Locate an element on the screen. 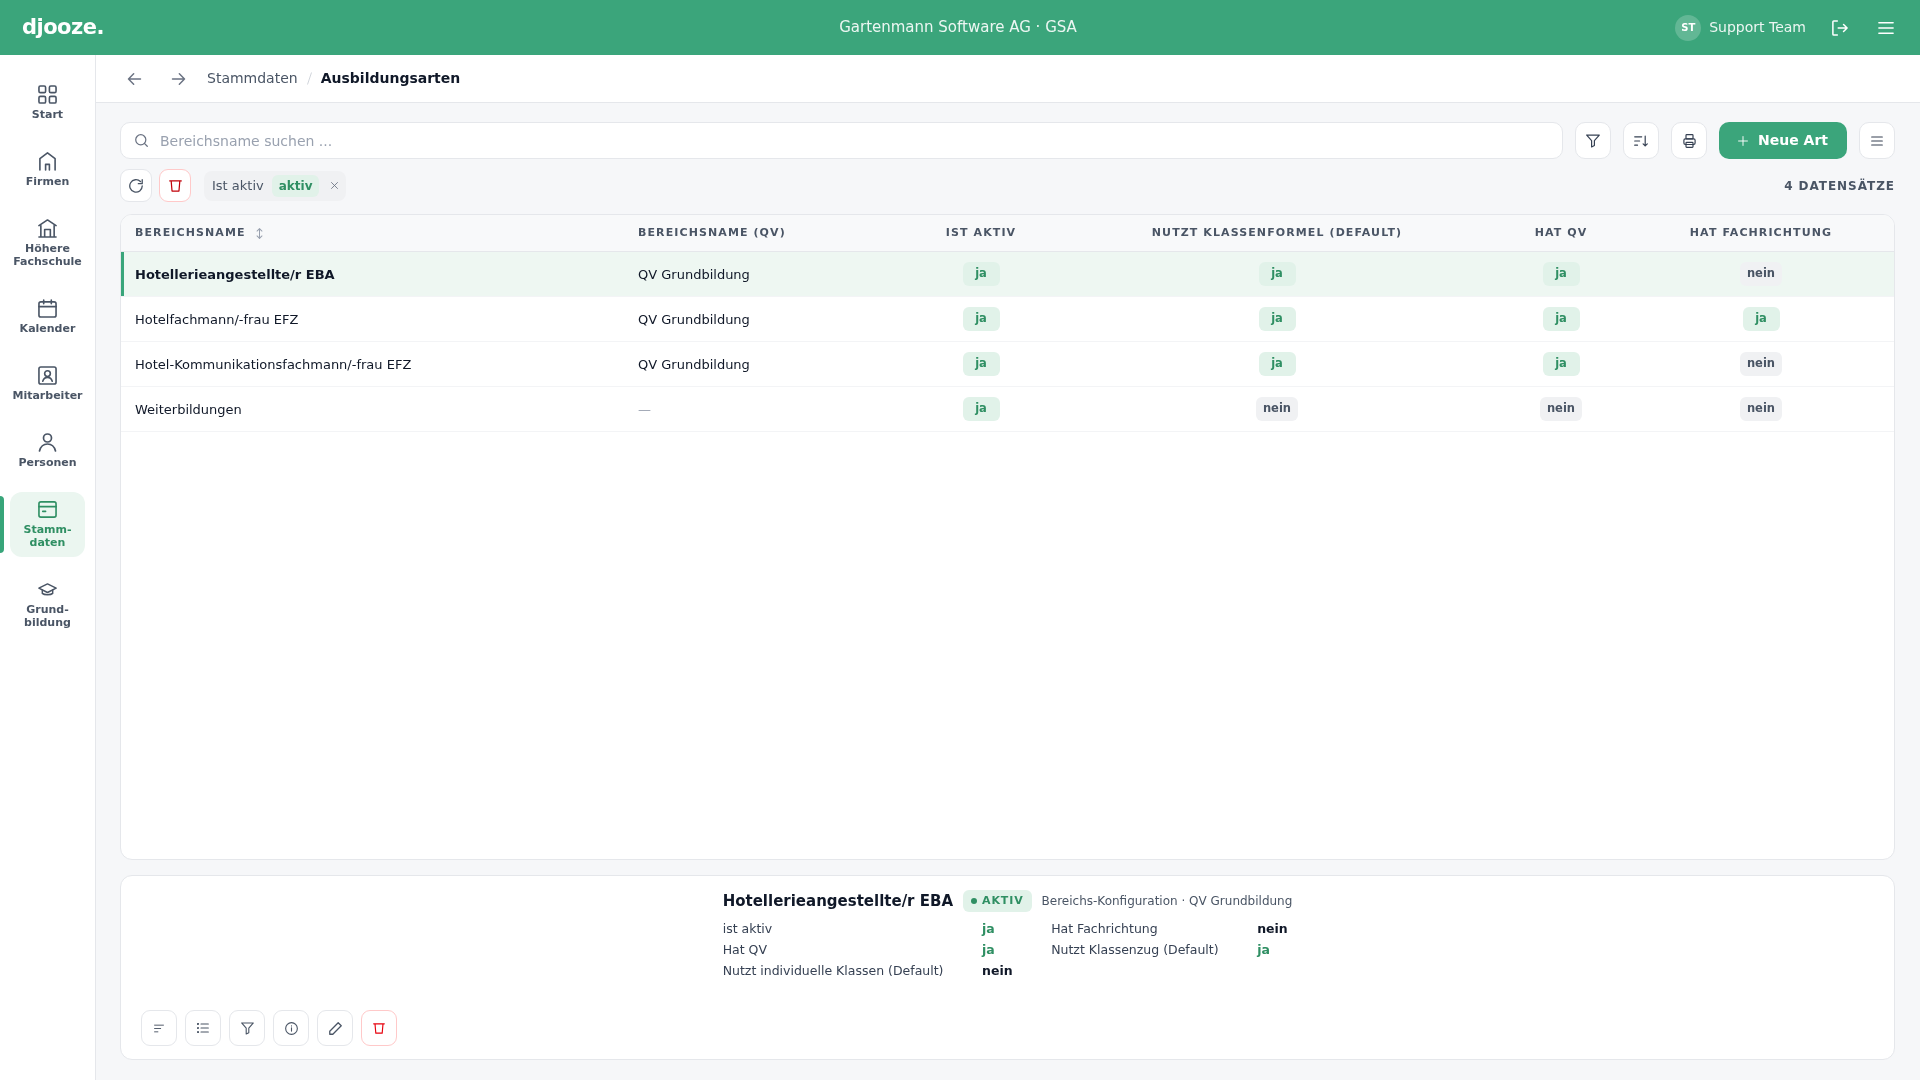  sort-button is located at coordinates (1641, 140).